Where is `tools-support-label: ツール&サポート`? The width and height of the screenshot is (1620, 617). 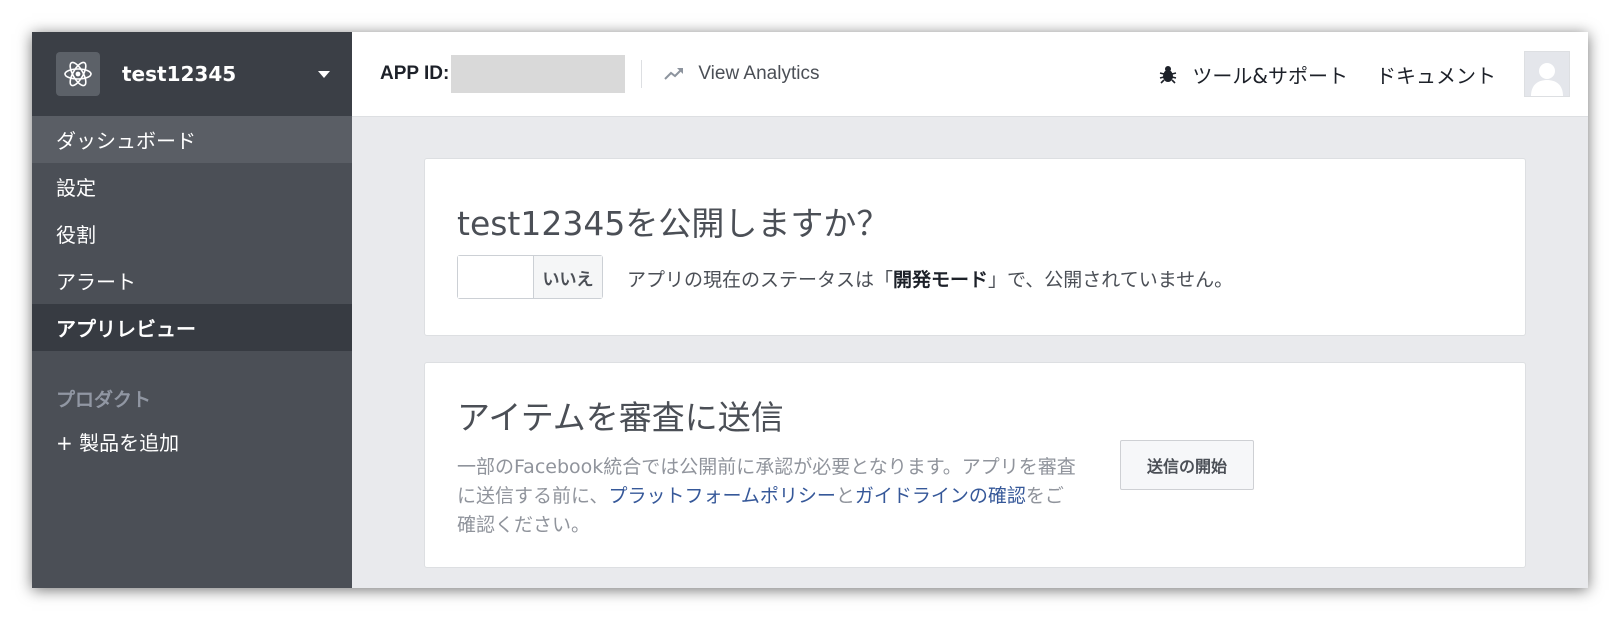
tools-support-label: ツール&サポート is located at coordinates (1270, 75).